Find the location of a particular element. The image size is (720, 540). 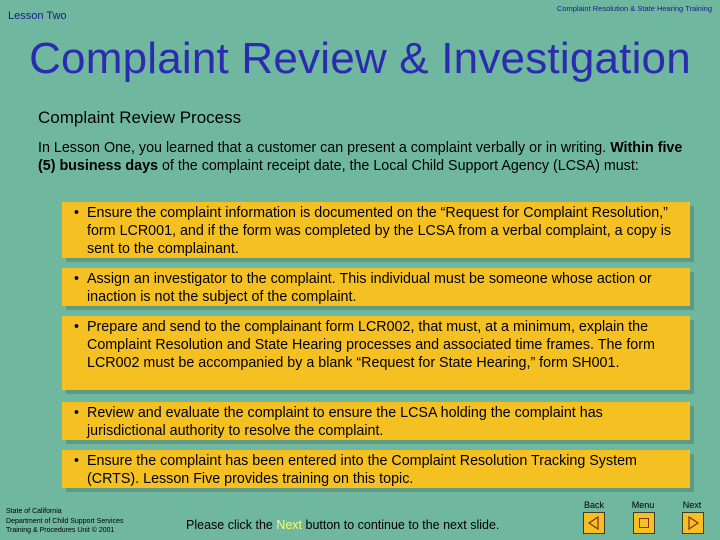

back-label: Back is located at coordinates (593, 505).